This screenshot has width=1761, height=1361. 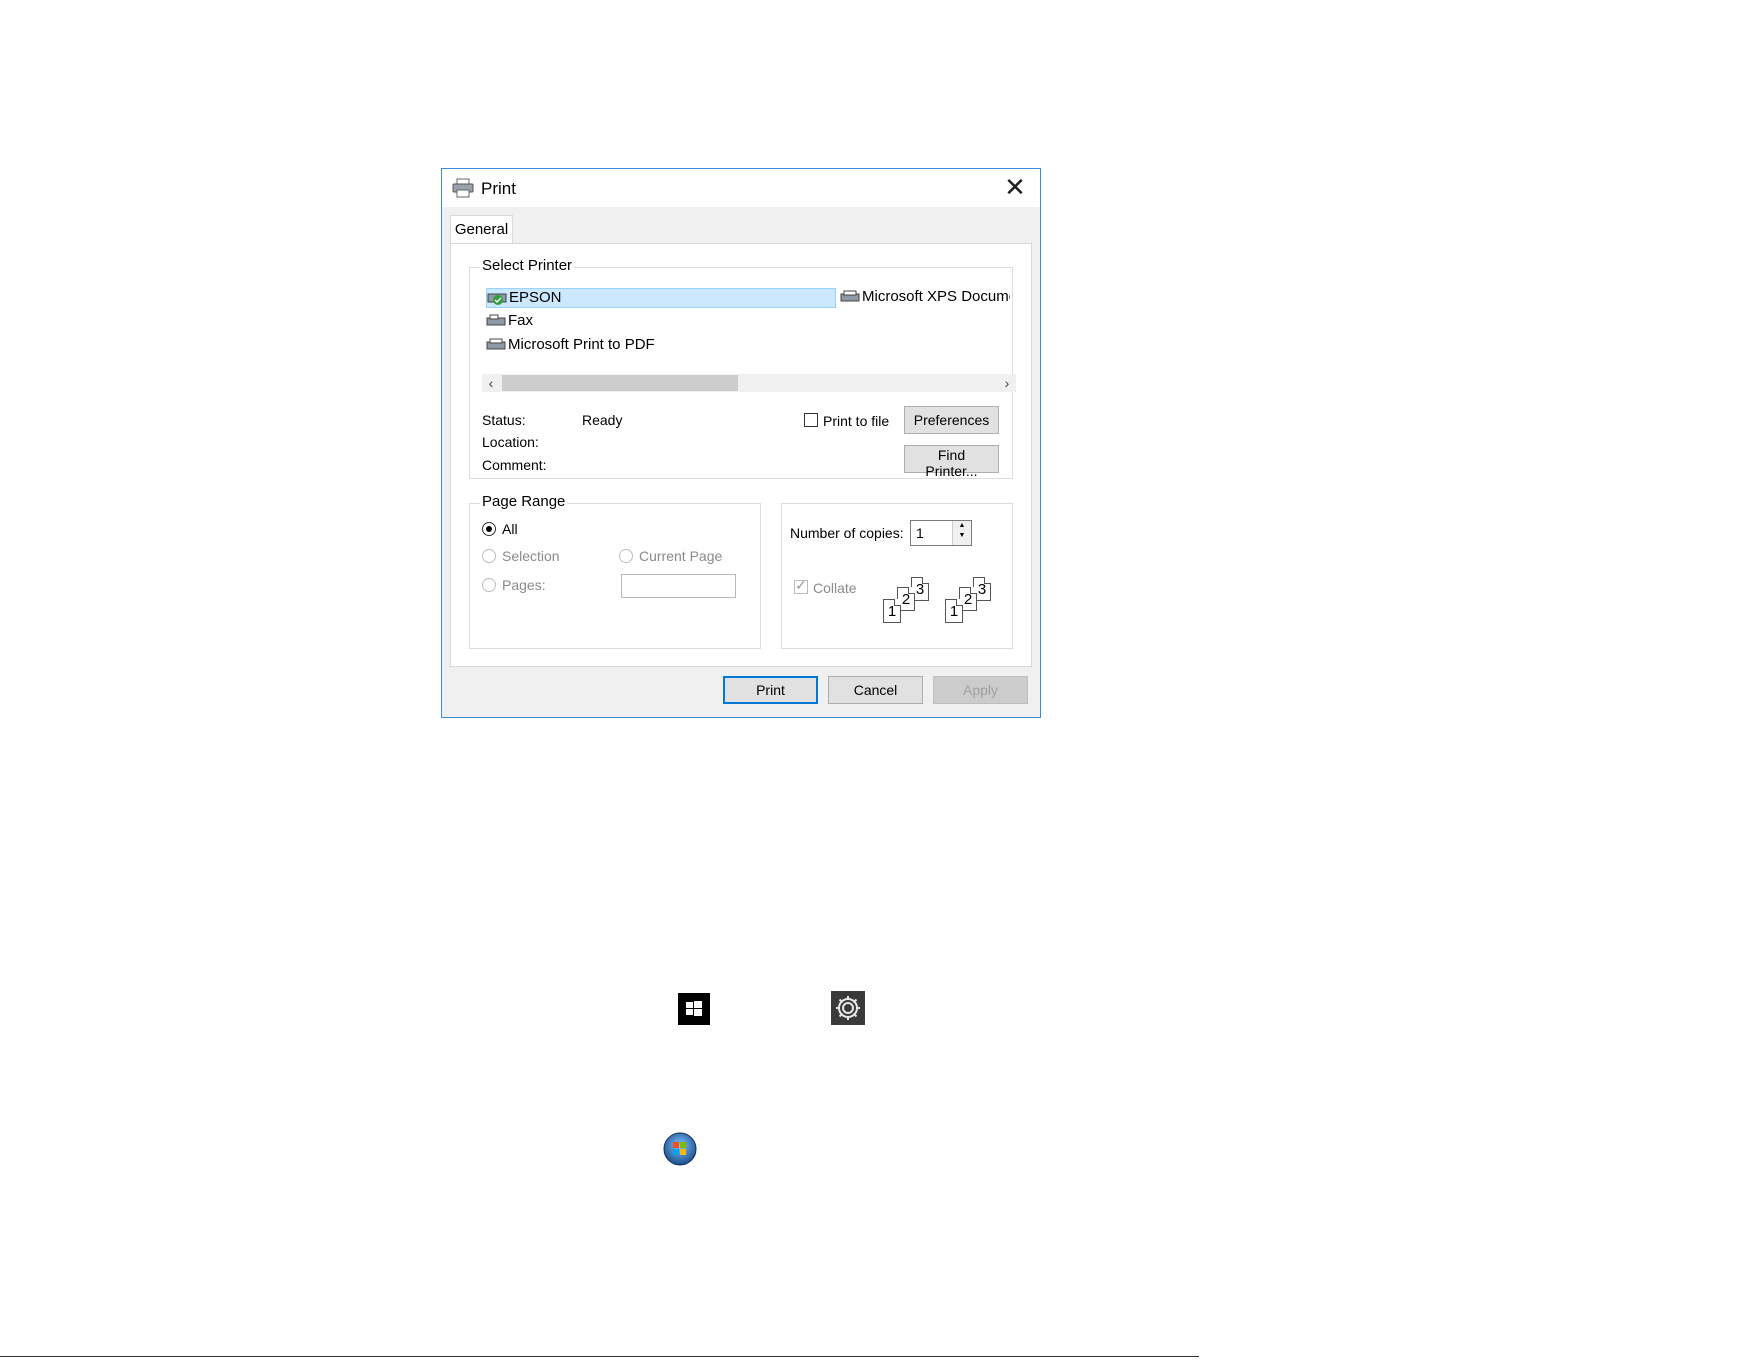 I want to click on printer-default-icon, so click(x=497, y=299).